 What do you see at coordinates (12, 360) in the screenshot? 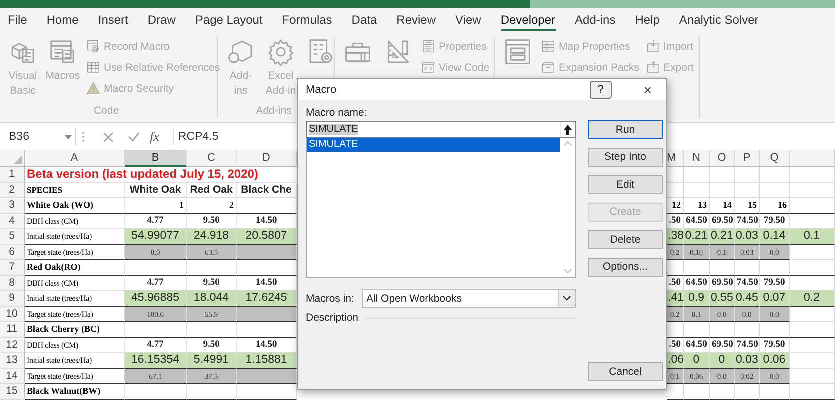
I see `row-number: 13` at bounding box center [12, 360].